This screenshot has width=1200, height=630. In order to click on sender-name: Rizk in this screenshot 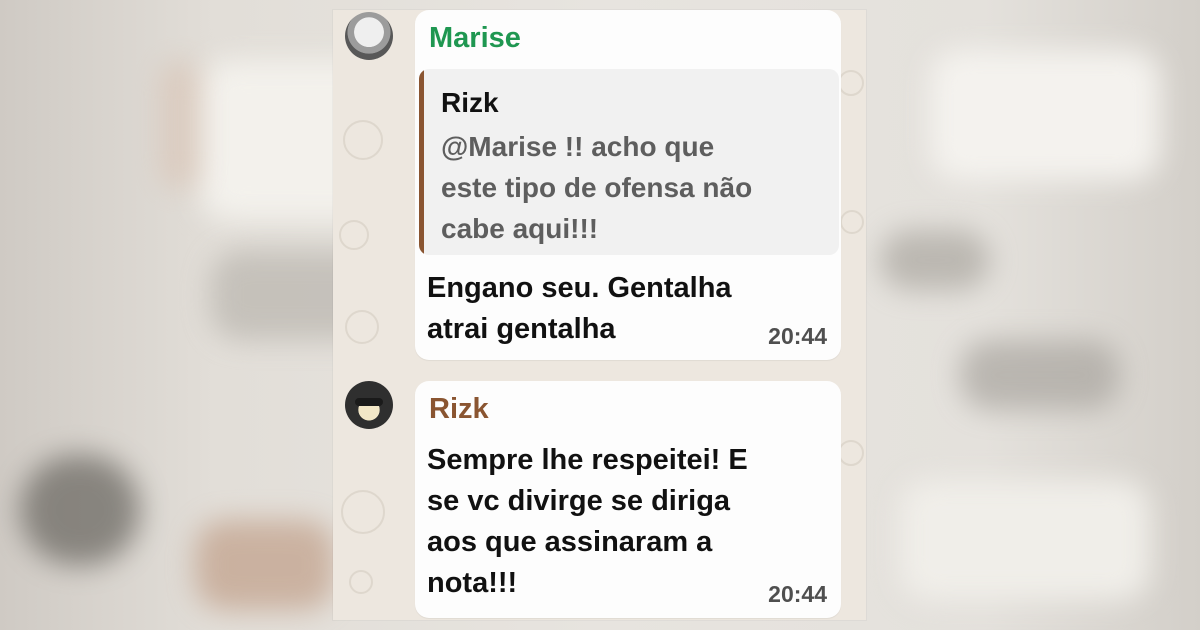, I will do `click(459, 409)`.